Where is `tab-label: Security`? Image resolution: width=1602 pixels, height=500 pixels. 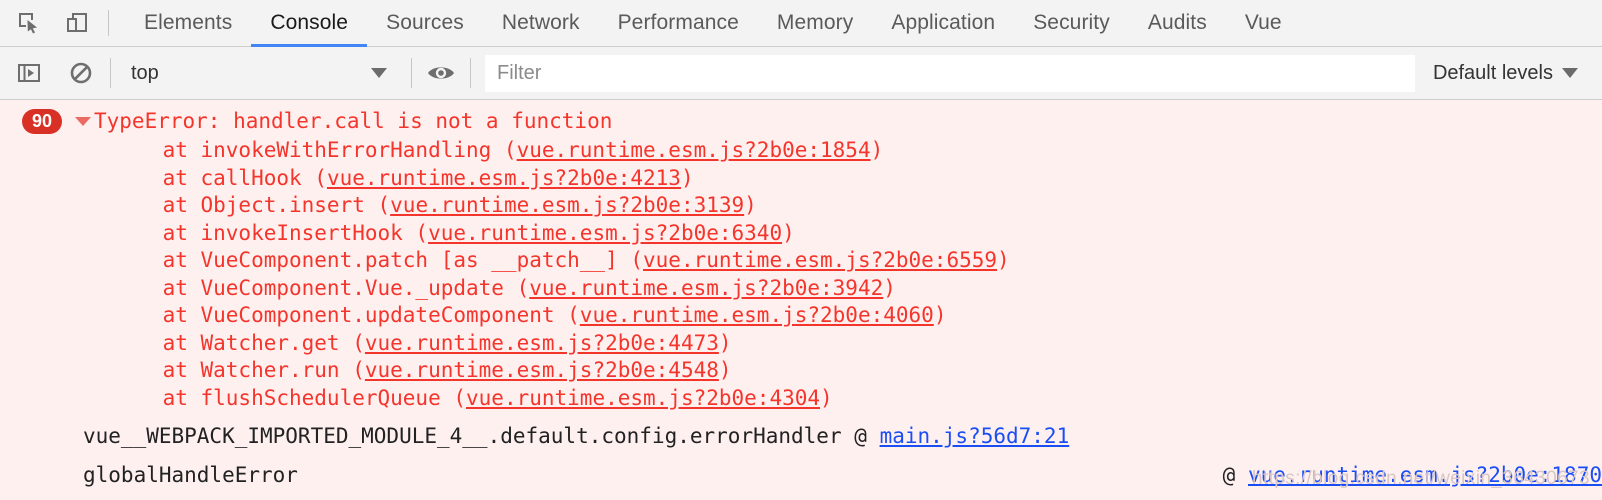
tab-label: Security is located at coordinates (1071, 22).